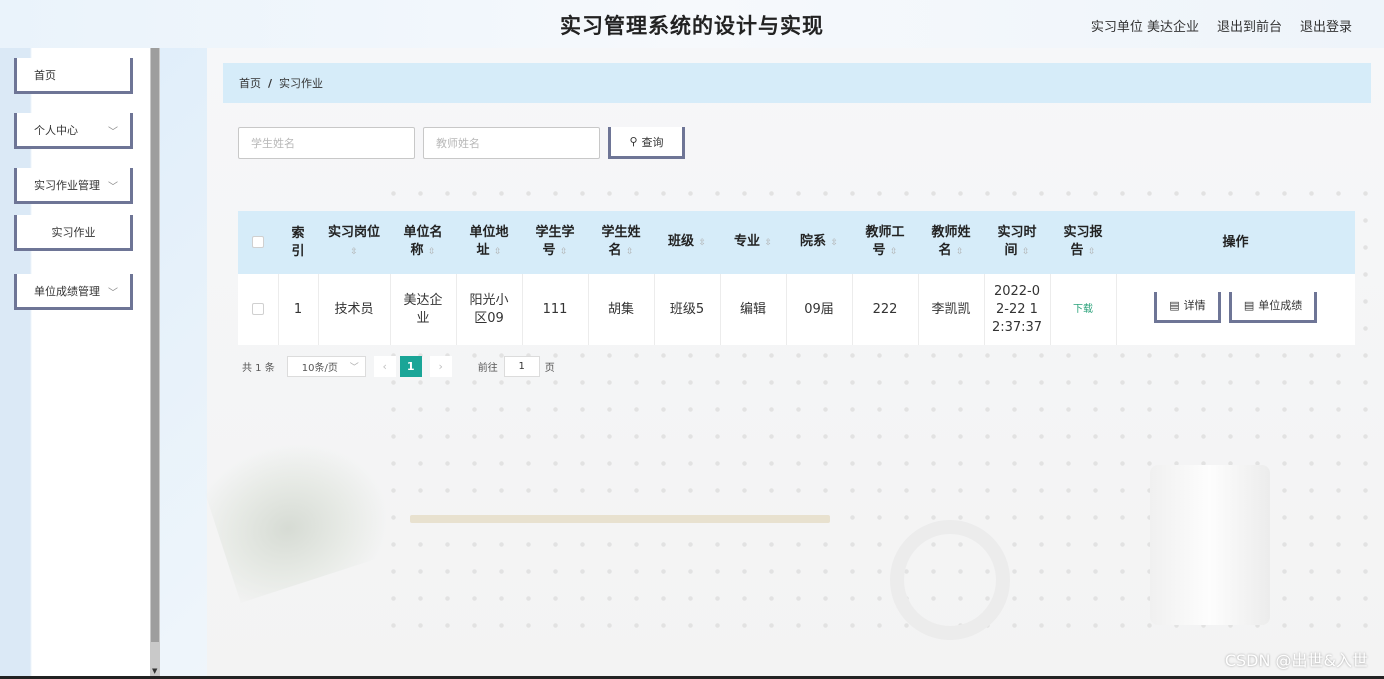 Image resolution: width=1384 pixels, height=679 pixels. What do you see at coordinates (521, 366) in the screenshot?
I see `goto-page-input` at bounding box center [521, 366].